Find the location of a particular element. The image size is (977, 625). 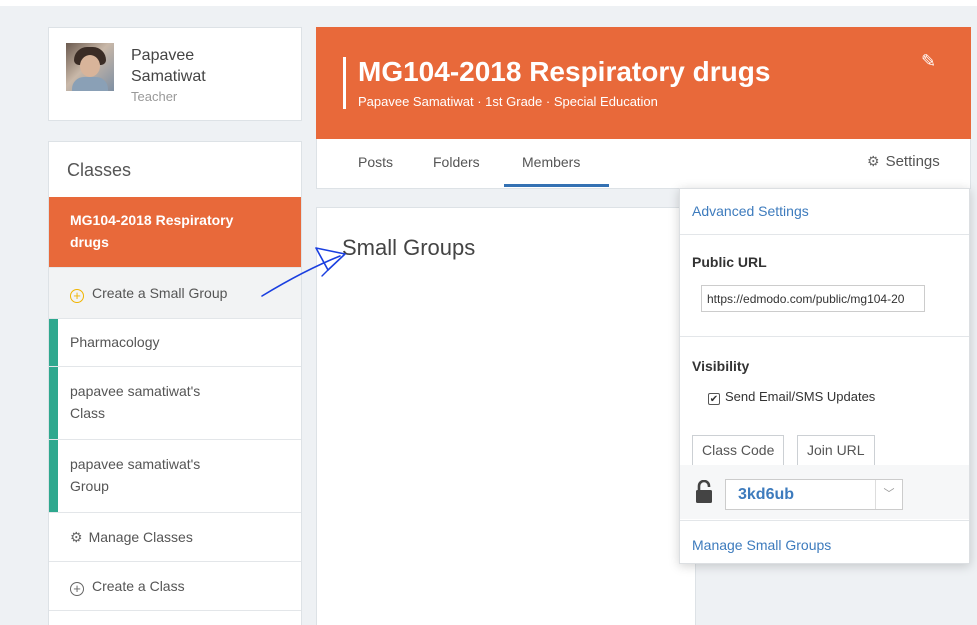

settings-button: ⚙ Settings is located at coordinates (903, 161).